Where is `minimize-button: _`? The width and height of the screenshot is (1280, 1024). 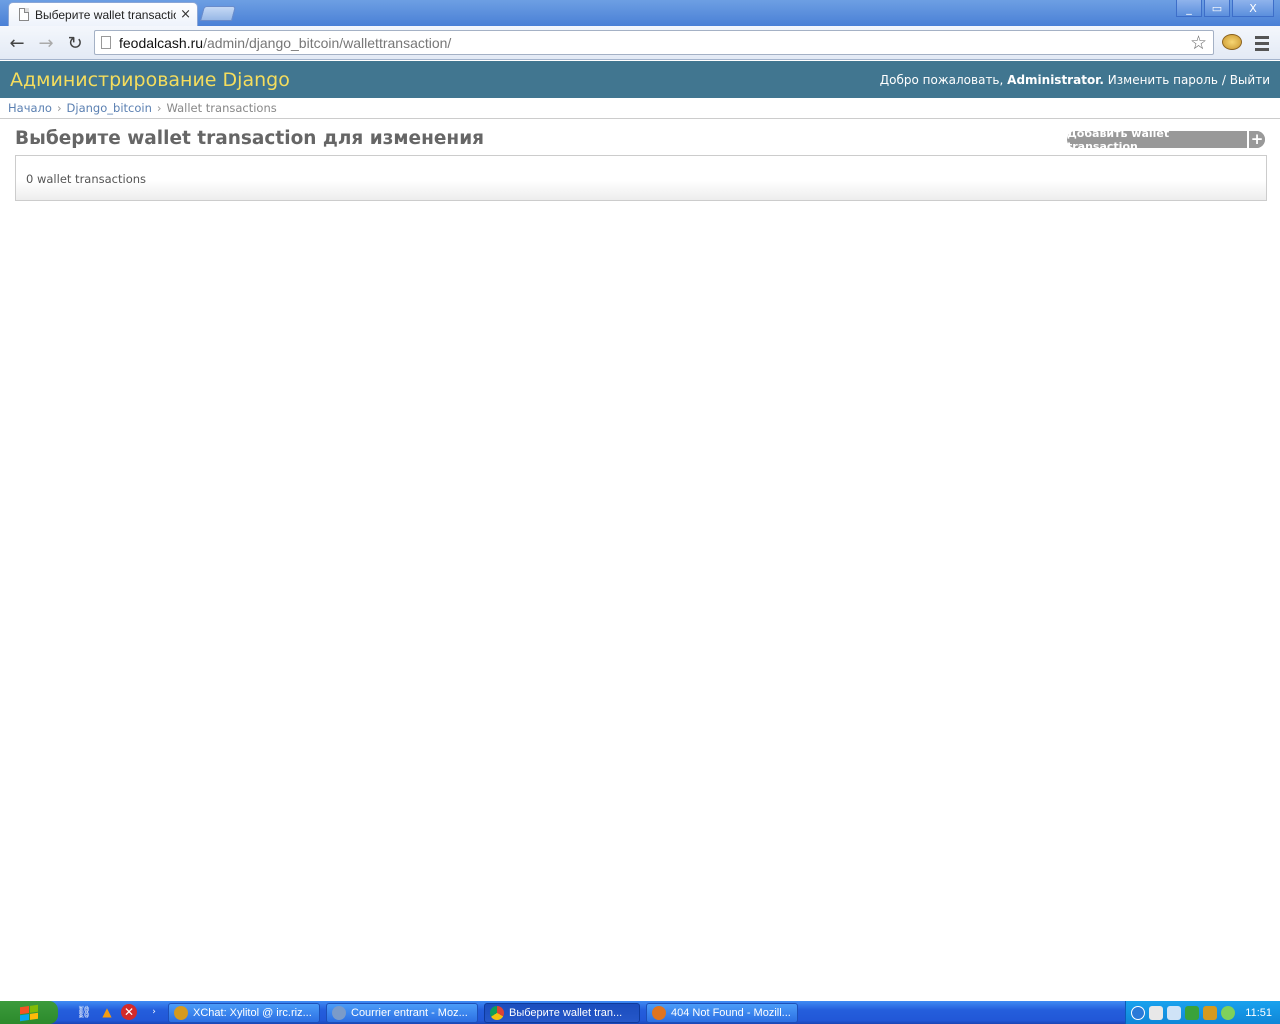 minimize-button: _ is located at coordinates (1189, 8).